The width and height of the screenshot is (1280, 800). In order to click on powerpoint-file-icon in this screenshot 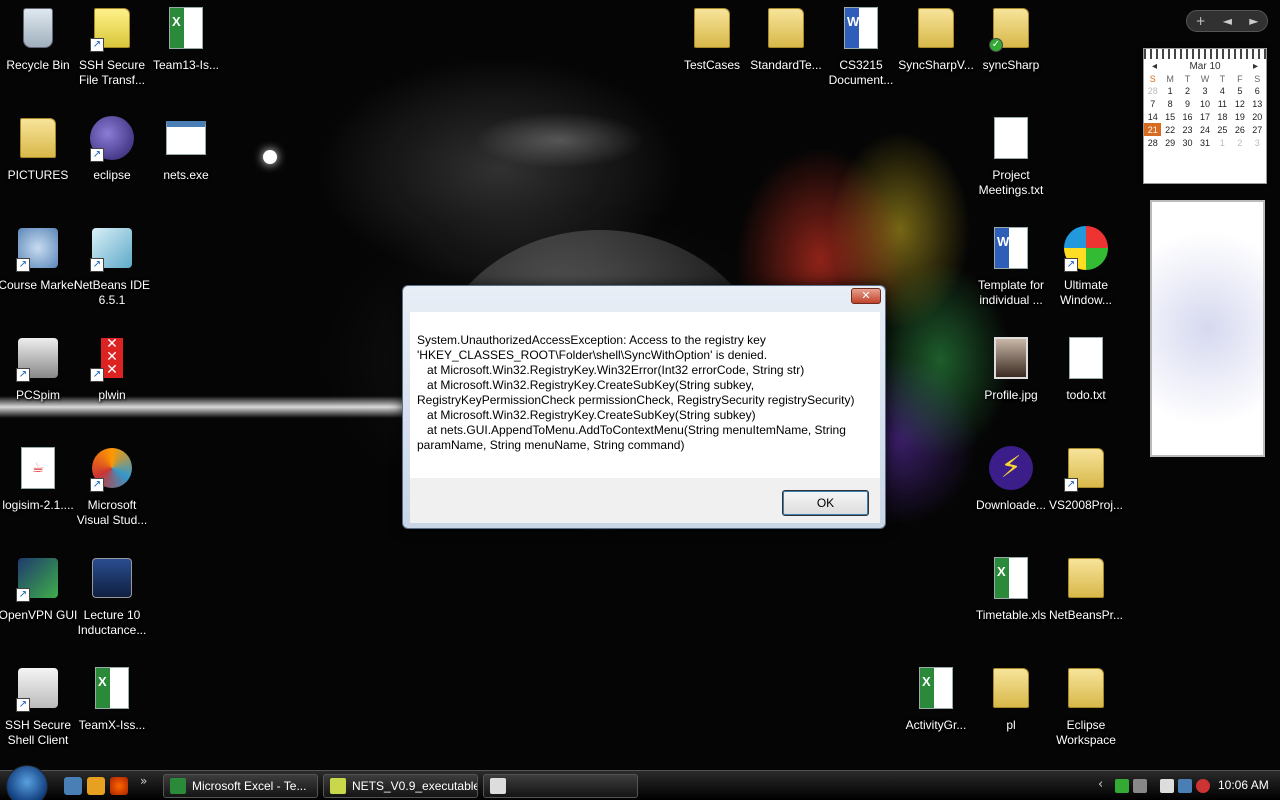, I will do `click(112, 578)`.